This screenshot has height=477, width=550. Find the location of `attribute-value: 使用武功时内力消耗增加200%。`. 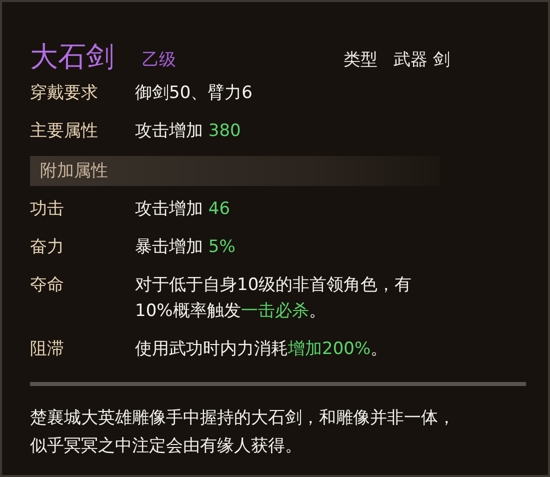

attribute-value: 使用武功时内力消耗增加200%。 is located at coordinates (262, 349).